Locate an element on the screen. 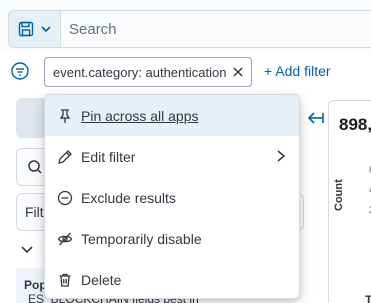 This screenshot has height=303, width=371. minus-circle-icon is located at coordinates (65, 197).